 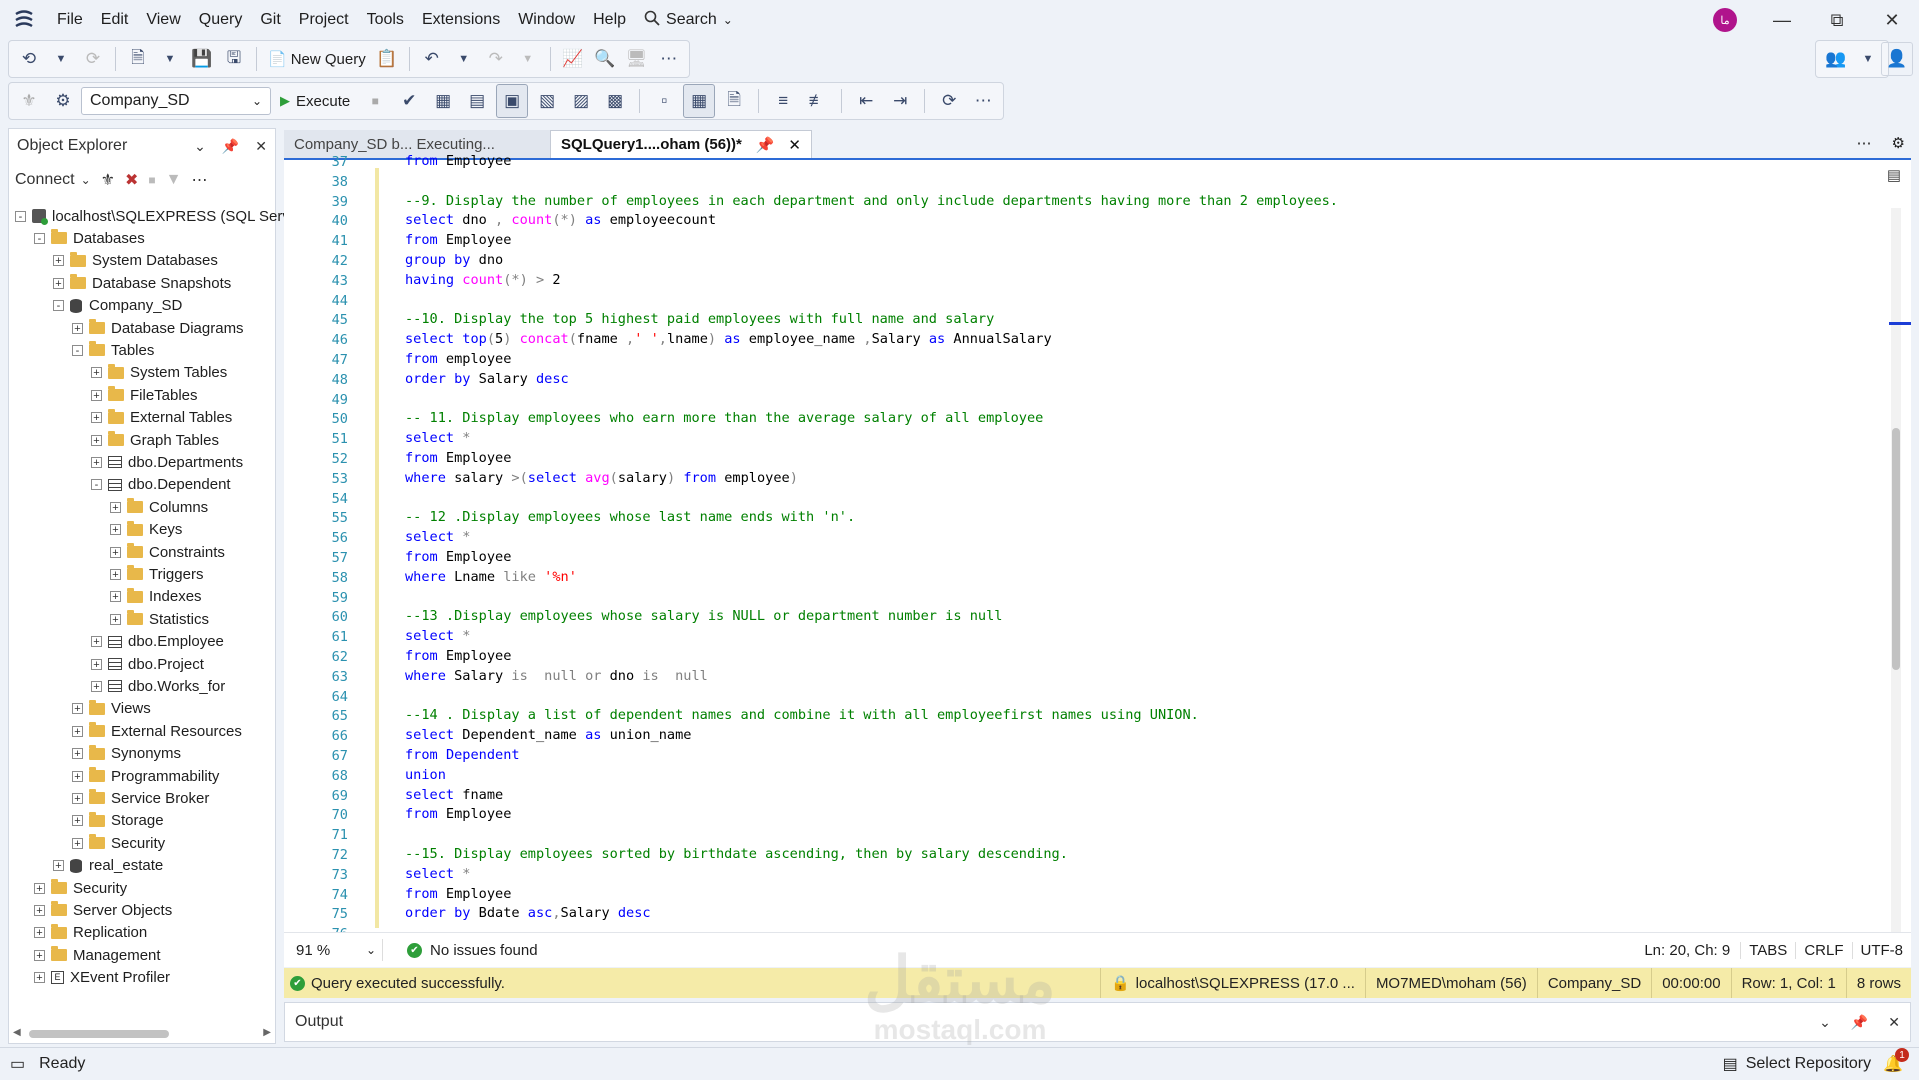 I want to click on tree-node: + Service Broker, so click(x=140, y=798).